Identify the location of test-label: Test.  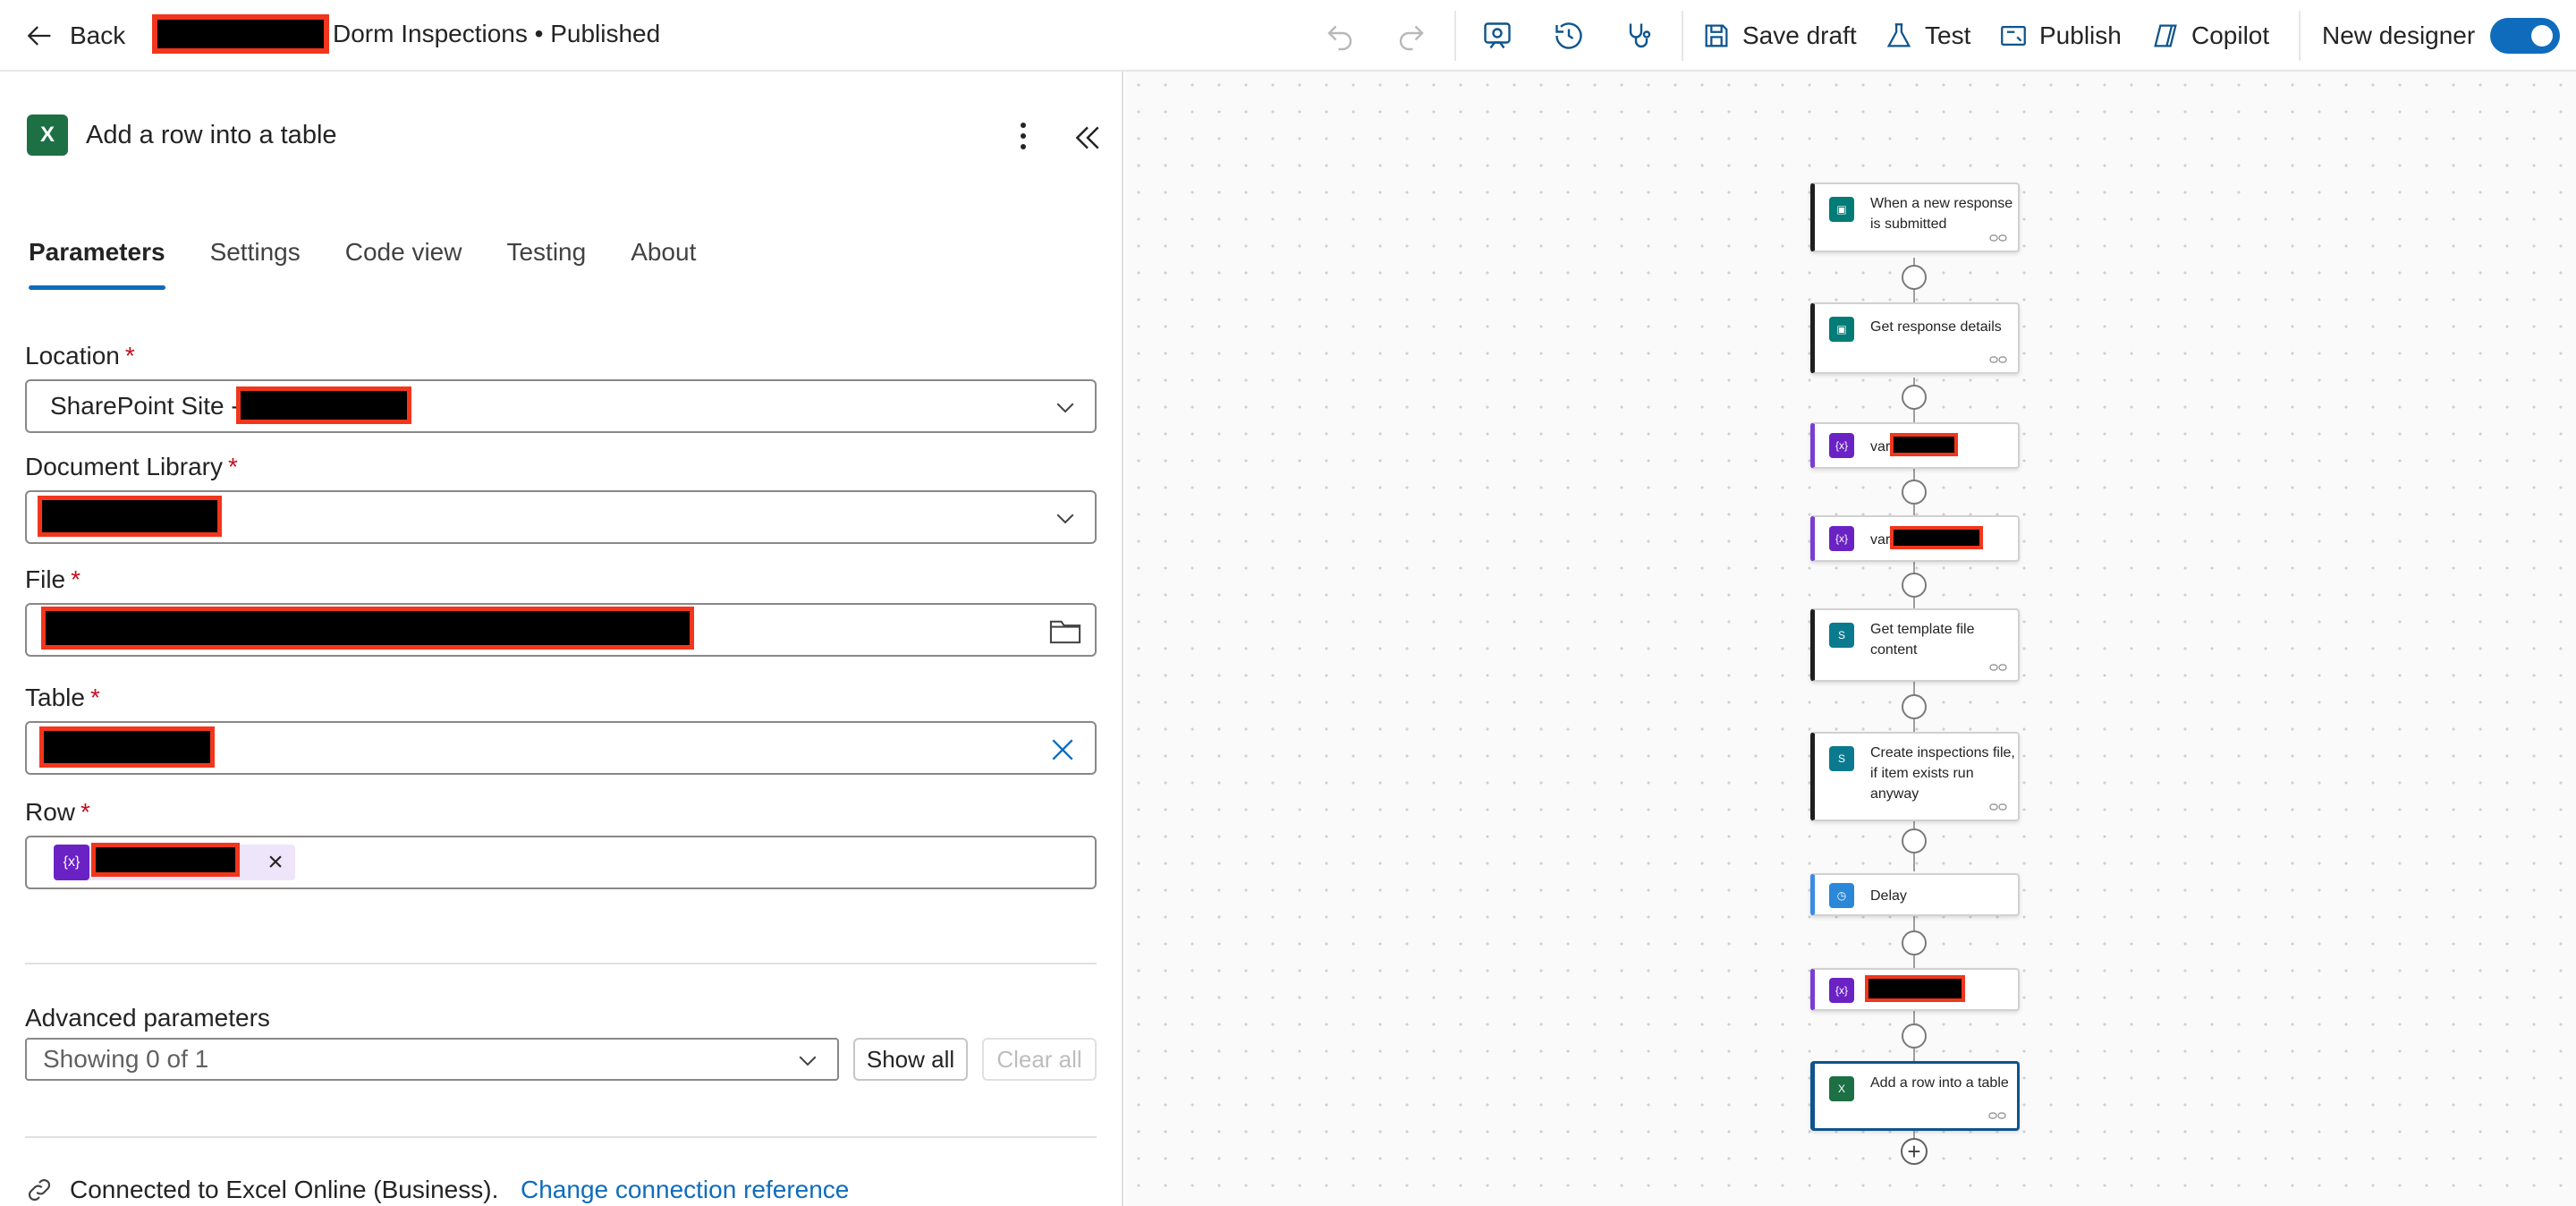
(1948, 35).